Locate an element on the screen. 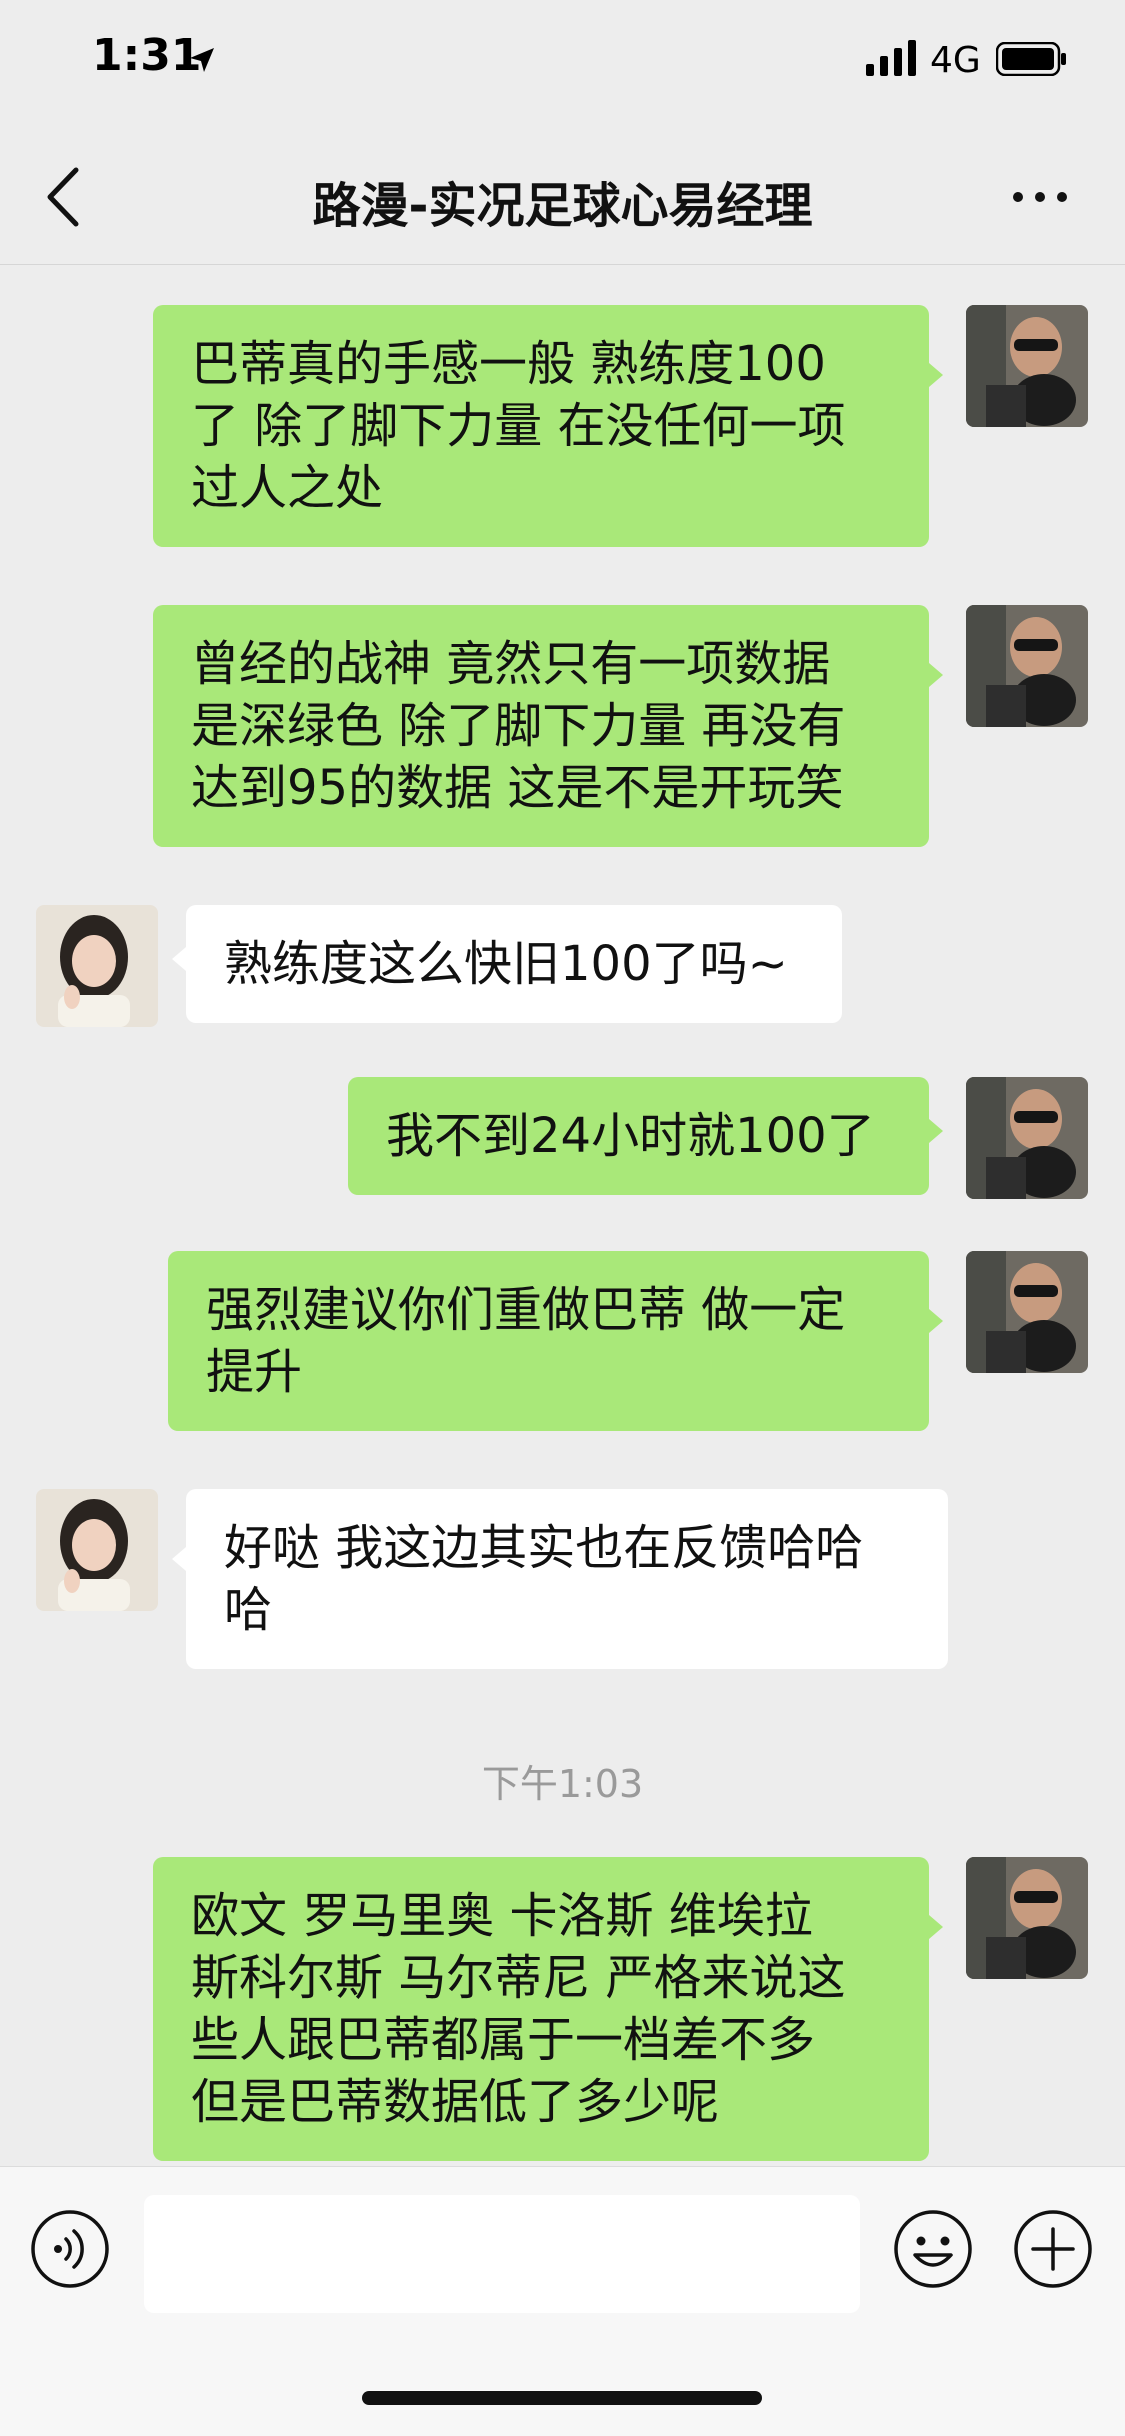 The width and height of the screenshot is (1125, 2436). status-bar: 1:31 4G is located at coordinates (562, 65).